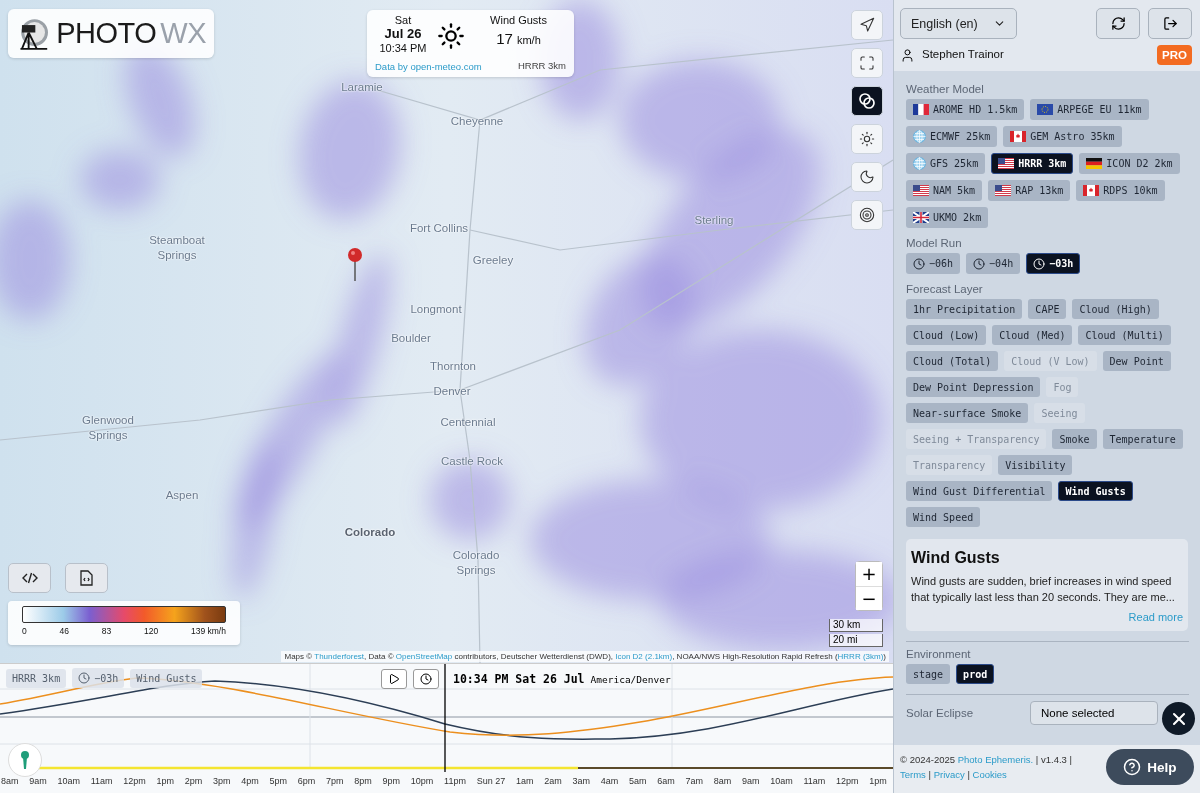 This screenshot has height=793, width=1200. What do you see at coordinates (1129, 163) in the screenshot?
I see `model-option: ICON D2 2km` at bounding box center [1129, 163].